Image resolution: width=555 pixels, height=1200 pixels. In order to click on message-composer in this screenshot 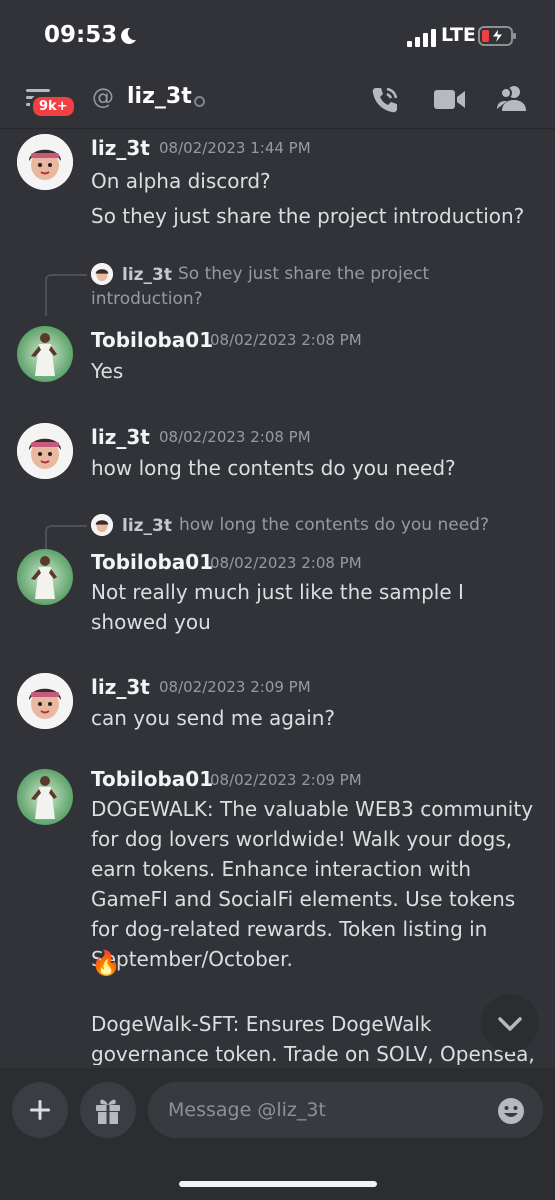, I will do `click(277, 1134)`.